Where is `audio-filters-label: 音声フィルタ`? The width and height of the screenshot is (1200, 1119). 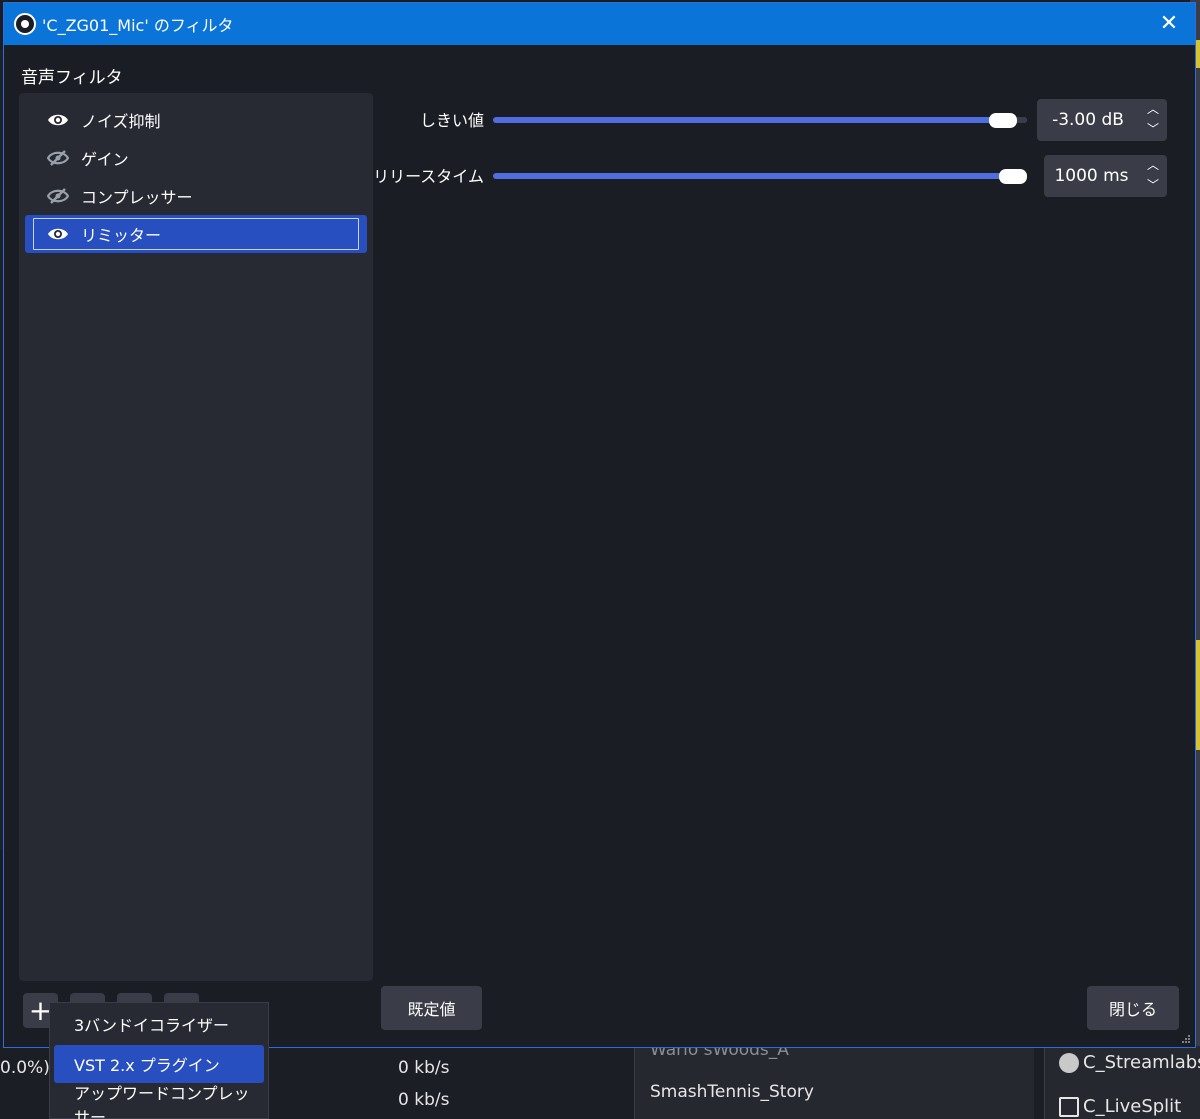
audio-filters-label: 音声フィルタ is located at coordinates (72, 78).